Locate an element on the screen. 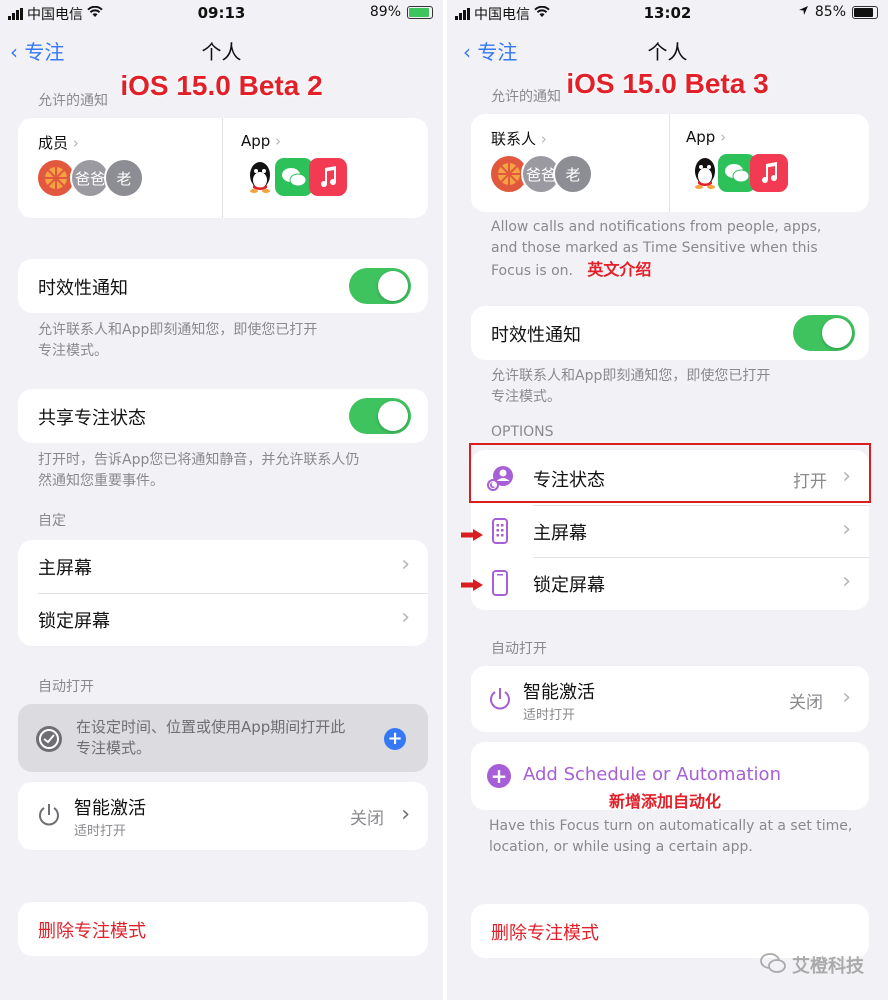 The width and height of the screenshot is (888, 1000). customize-card: 主屏幕 › 锁定屏幕 › is located at coordinates (223, 593).